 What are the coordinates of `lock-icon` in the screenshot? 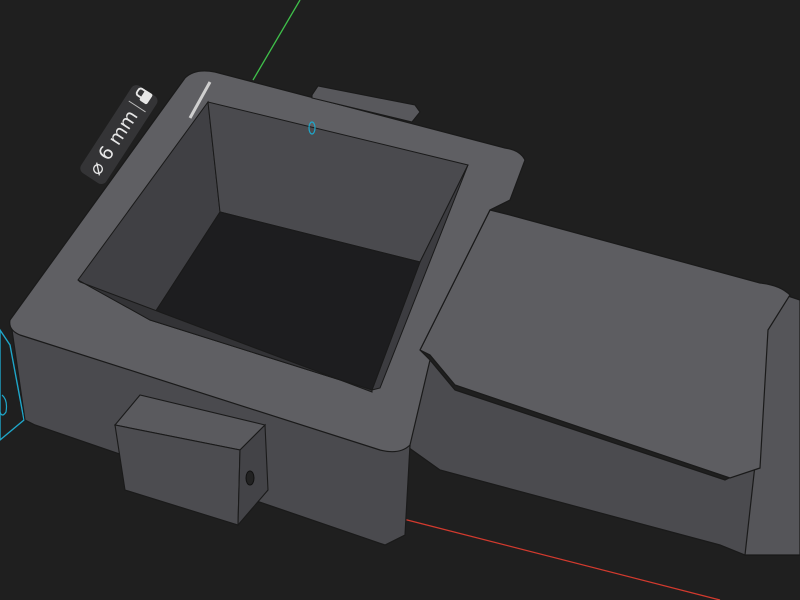 It's located at (143, 96).